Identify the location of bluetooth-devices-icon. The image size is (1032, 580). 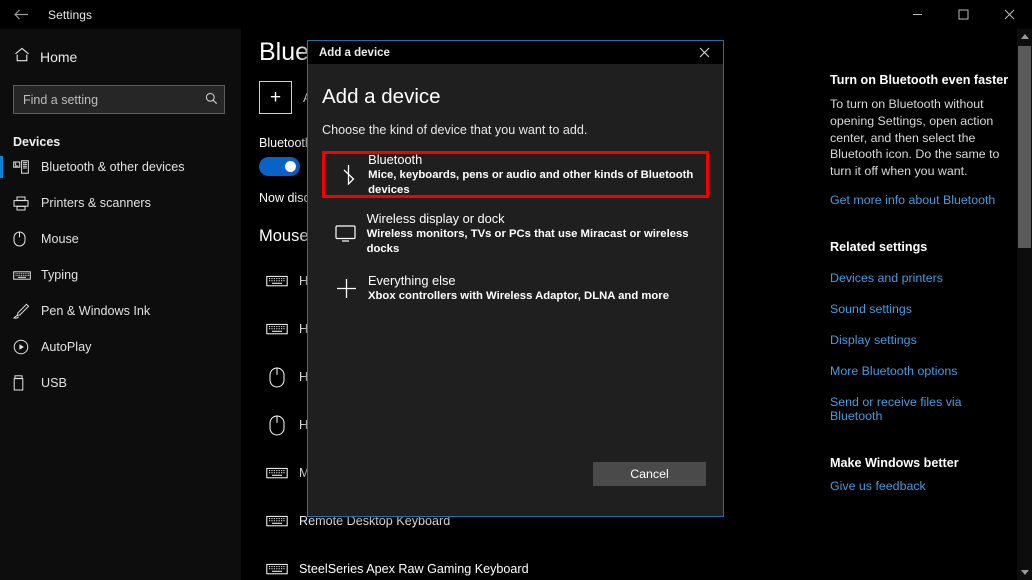
(27, 167).